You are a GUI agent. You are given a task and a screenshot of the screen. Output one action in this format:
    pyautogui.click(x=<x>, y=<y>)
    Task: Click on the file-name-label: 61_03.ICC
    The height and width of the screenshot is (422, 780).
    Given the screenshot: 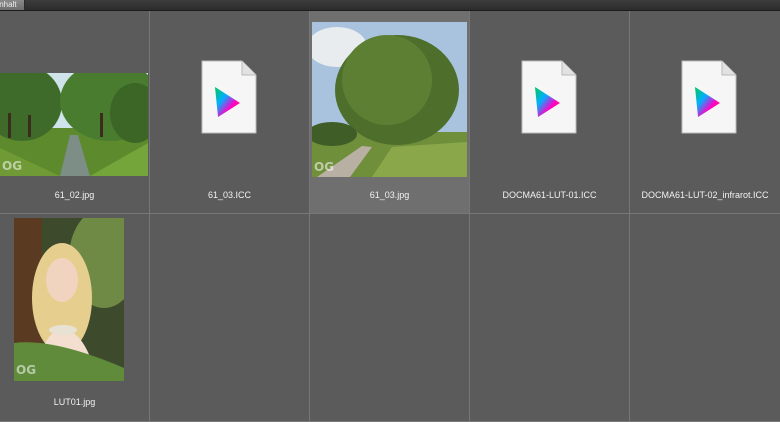 What is the action you would take?
    pyautogui.click(x=229, y=195)
    